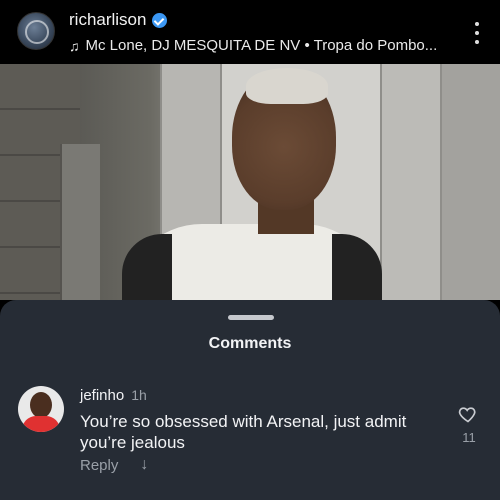  What do you see at coordinates (252, 262) in the screenshot?
I see `person-shirt` at bounding box center [252, 262].